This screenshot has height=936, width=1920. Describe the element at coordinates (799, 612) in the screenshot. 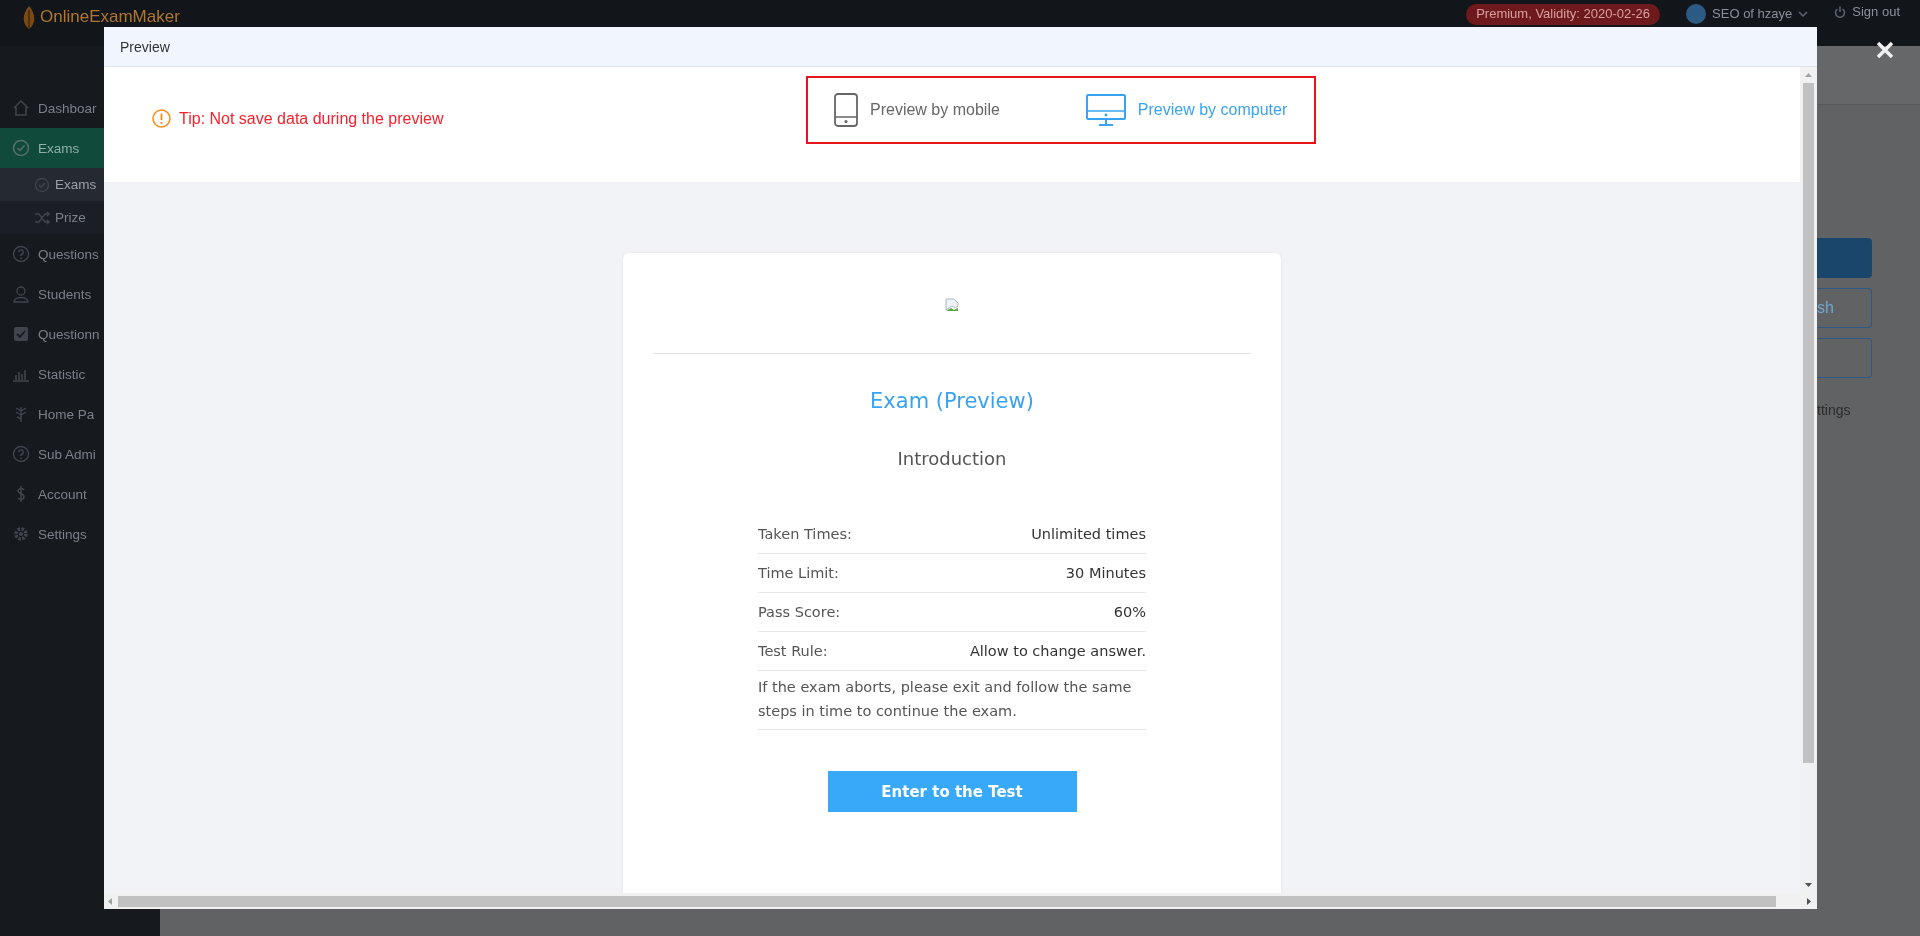

I see `detail-label: Pass Score:` at that location.